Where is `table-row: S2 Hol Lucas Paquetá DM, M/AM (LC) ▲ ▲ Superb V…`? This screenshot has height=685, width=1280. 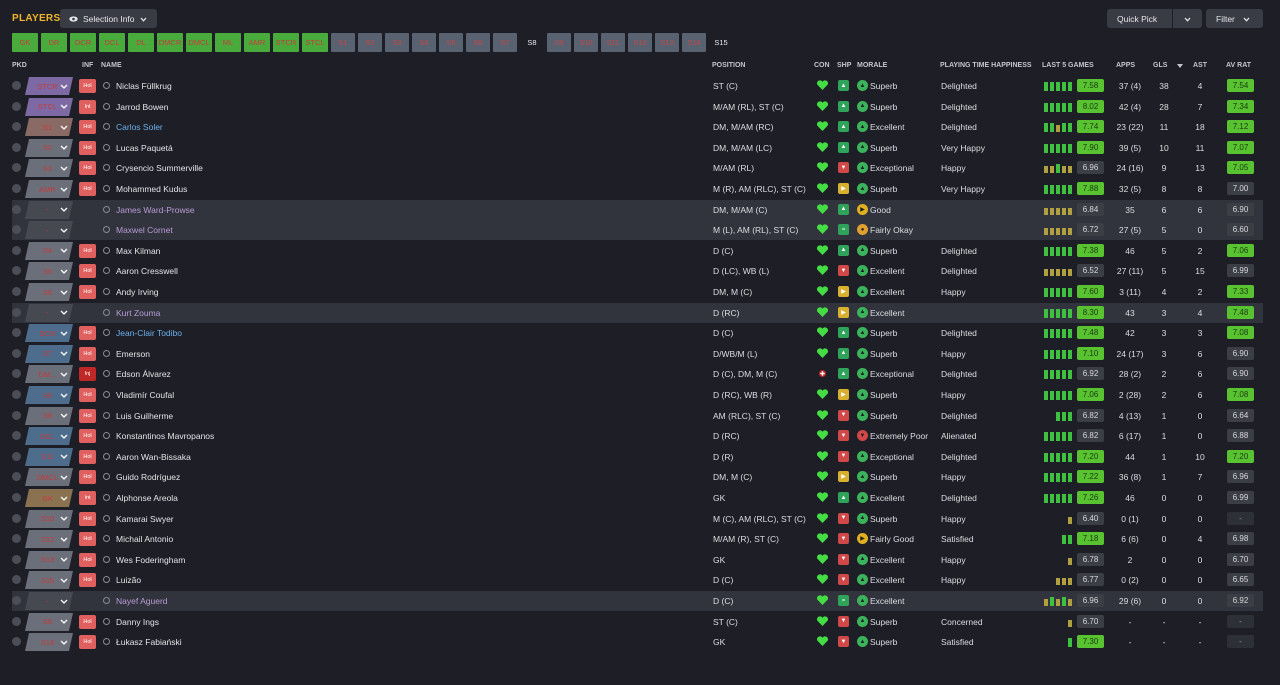 table-row: S2 Hol Lucas Paquetá DM, M/AM (LC) ▲ ▲ Superb V… is located at coordinates (637, 148).